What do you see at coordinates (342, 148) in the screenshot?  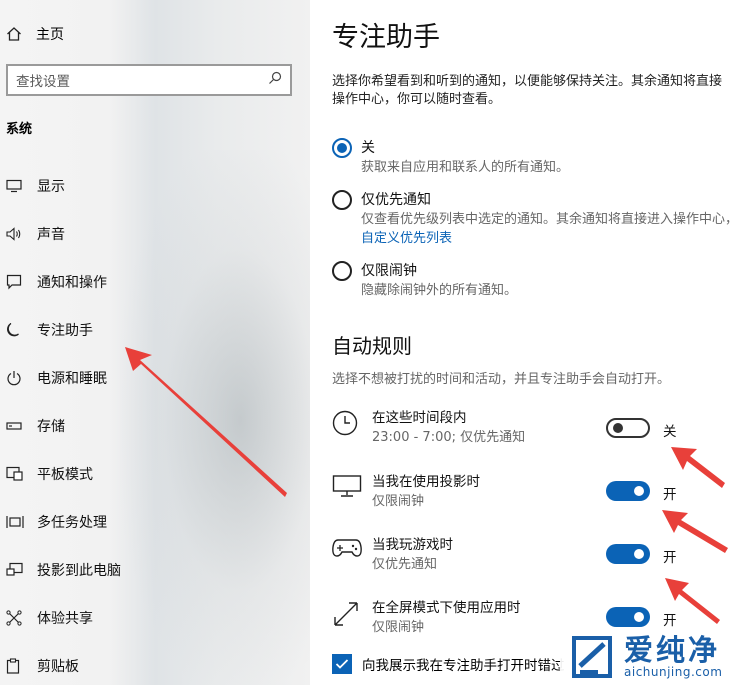 I see `radio-button-selected` at bounding box center [342, 148].